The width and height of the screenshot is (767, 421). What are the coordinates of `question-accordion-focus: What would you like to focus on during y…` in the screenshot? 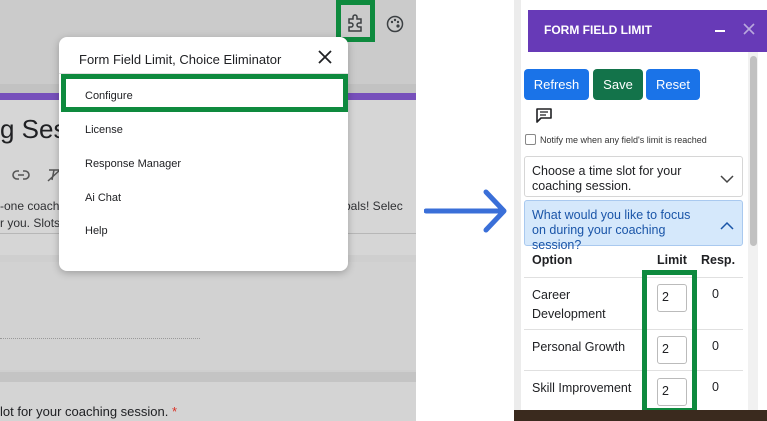 It's located at (633, 226).